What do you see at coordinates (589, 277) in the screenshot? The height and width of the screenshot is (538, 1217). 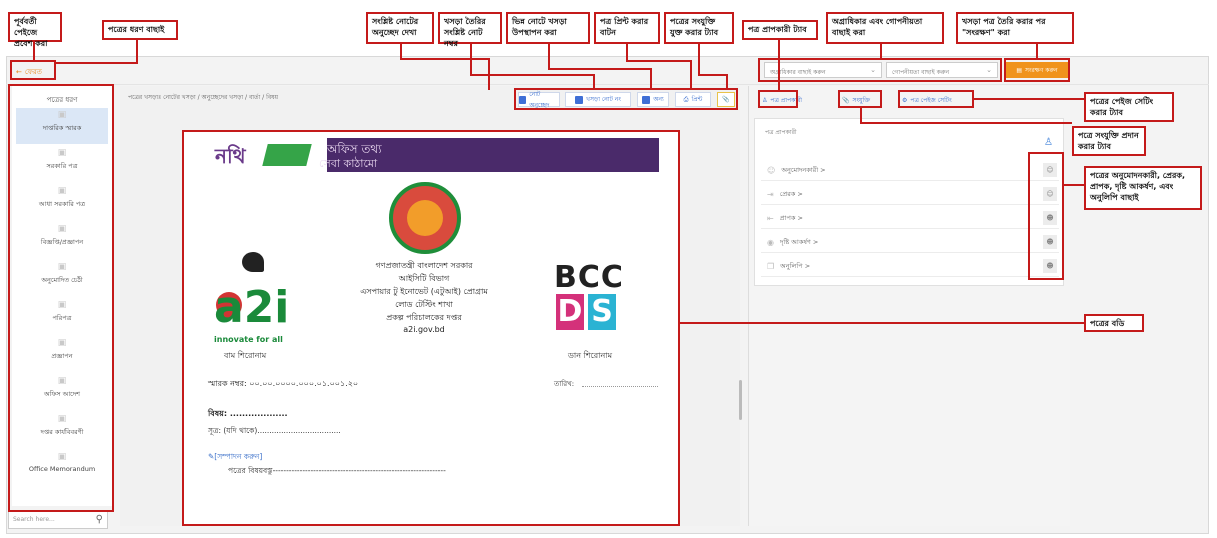 I see `bcc-logo: BCC` at bounding box center [589, 277].